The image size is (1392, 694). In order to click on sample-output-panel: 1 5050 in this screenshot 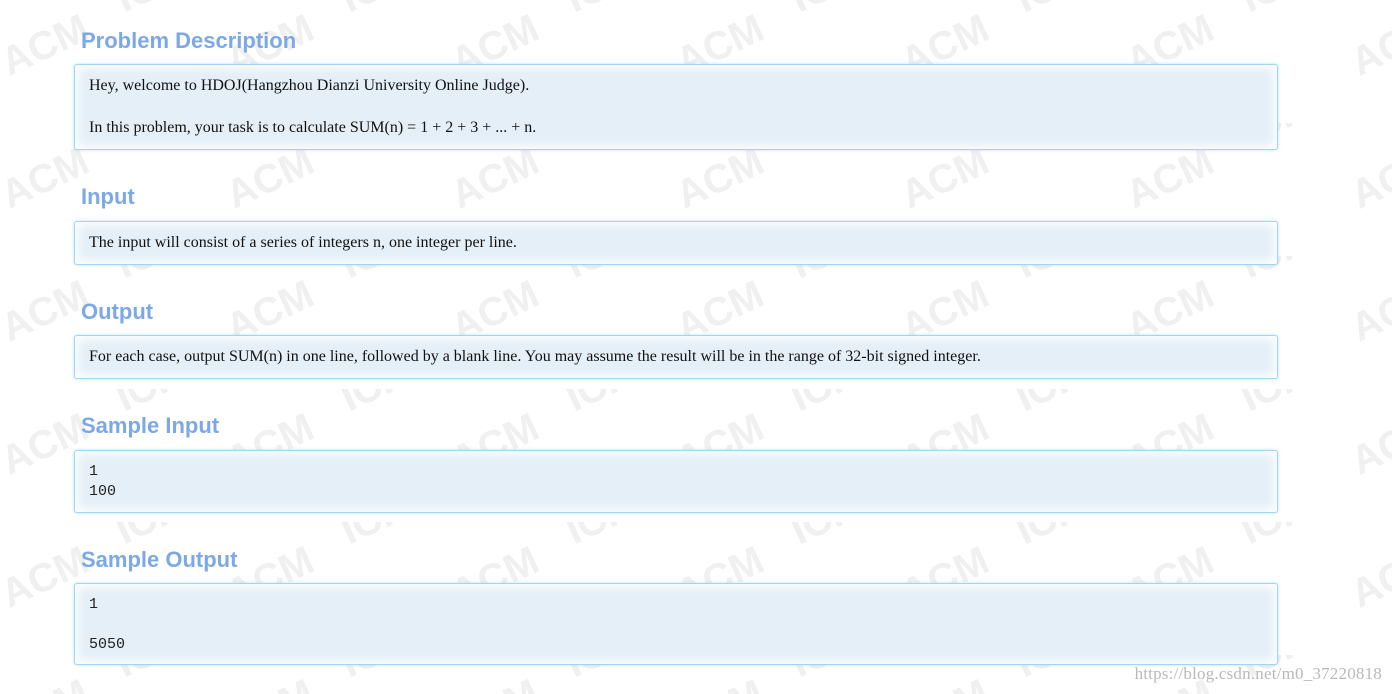, I will do `click(676, 624)`.